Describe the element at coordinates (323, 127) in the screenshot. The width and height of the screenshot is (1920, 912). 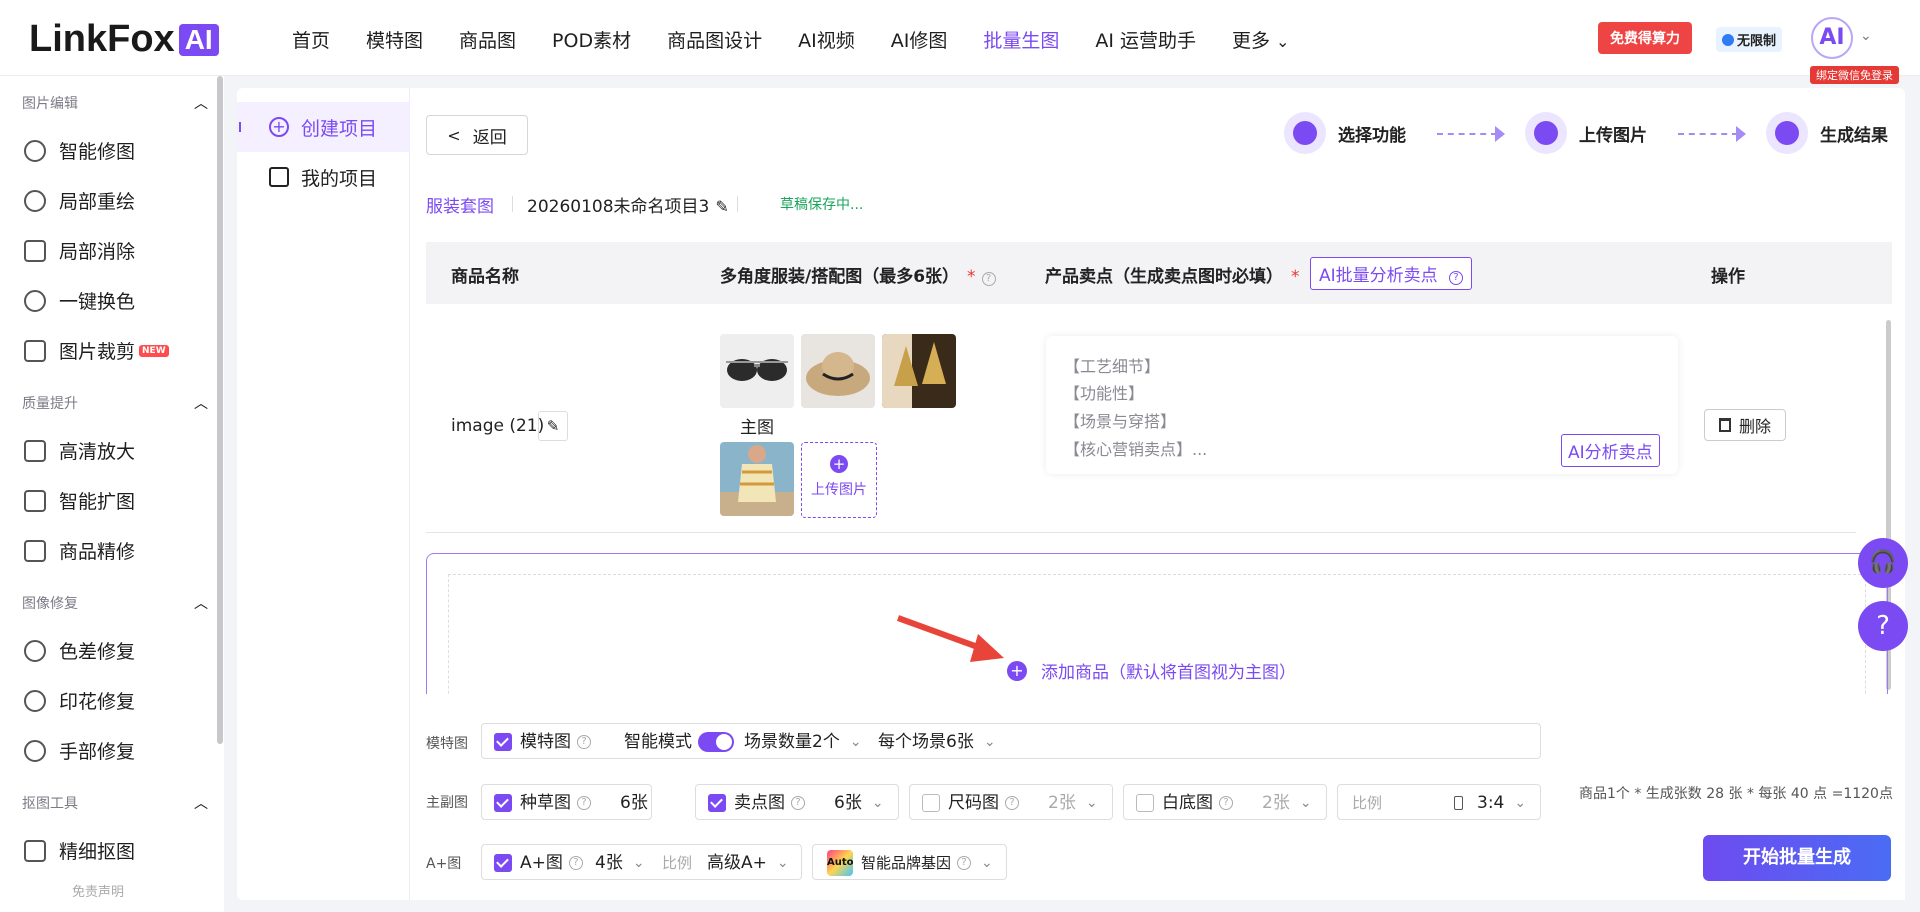
I see `subnav-create: + 创建项目` at that location.